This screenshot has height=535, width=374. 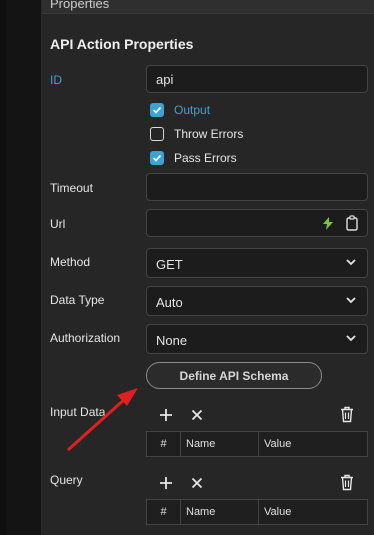 I want to click on output-checkbox-row: Output, so click(x=180, y=110).